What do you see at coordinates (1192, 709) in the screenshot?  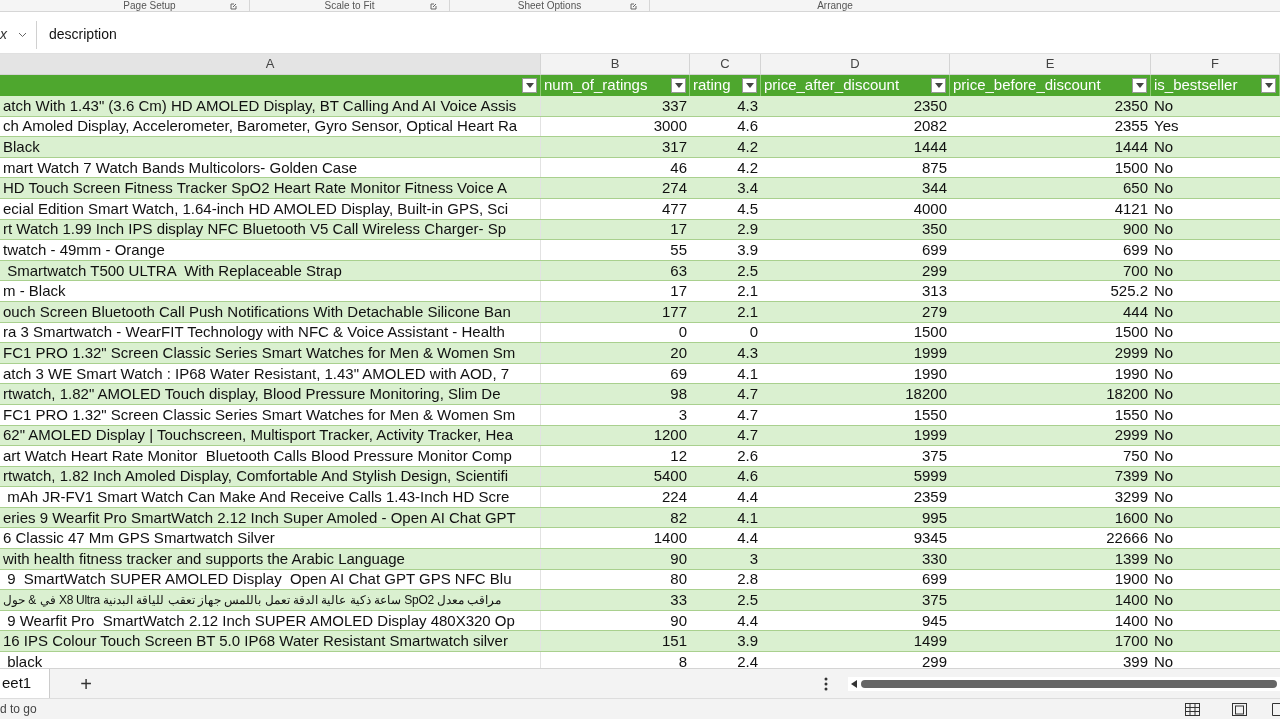 I see `normal-view-icon` at bounding box center [1192, 709].